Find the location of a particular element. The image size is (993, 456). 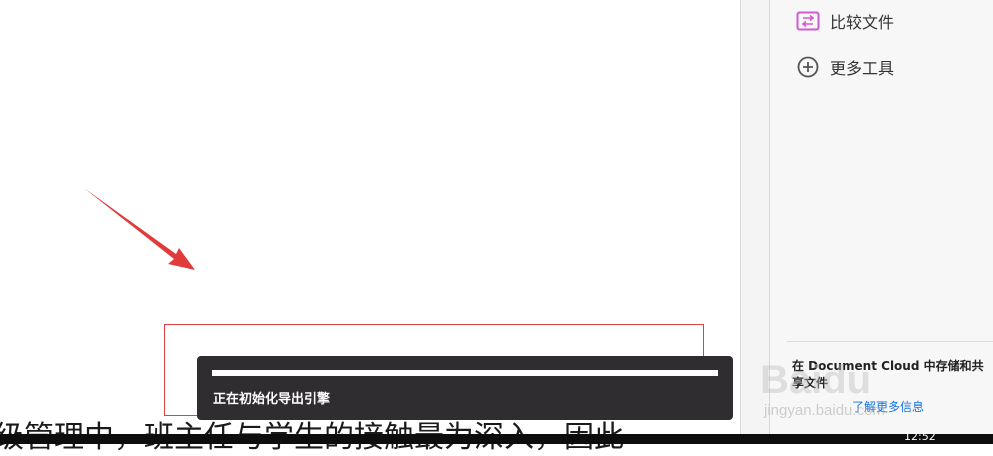

document-scrollbar is located at coordinates (755, 222).